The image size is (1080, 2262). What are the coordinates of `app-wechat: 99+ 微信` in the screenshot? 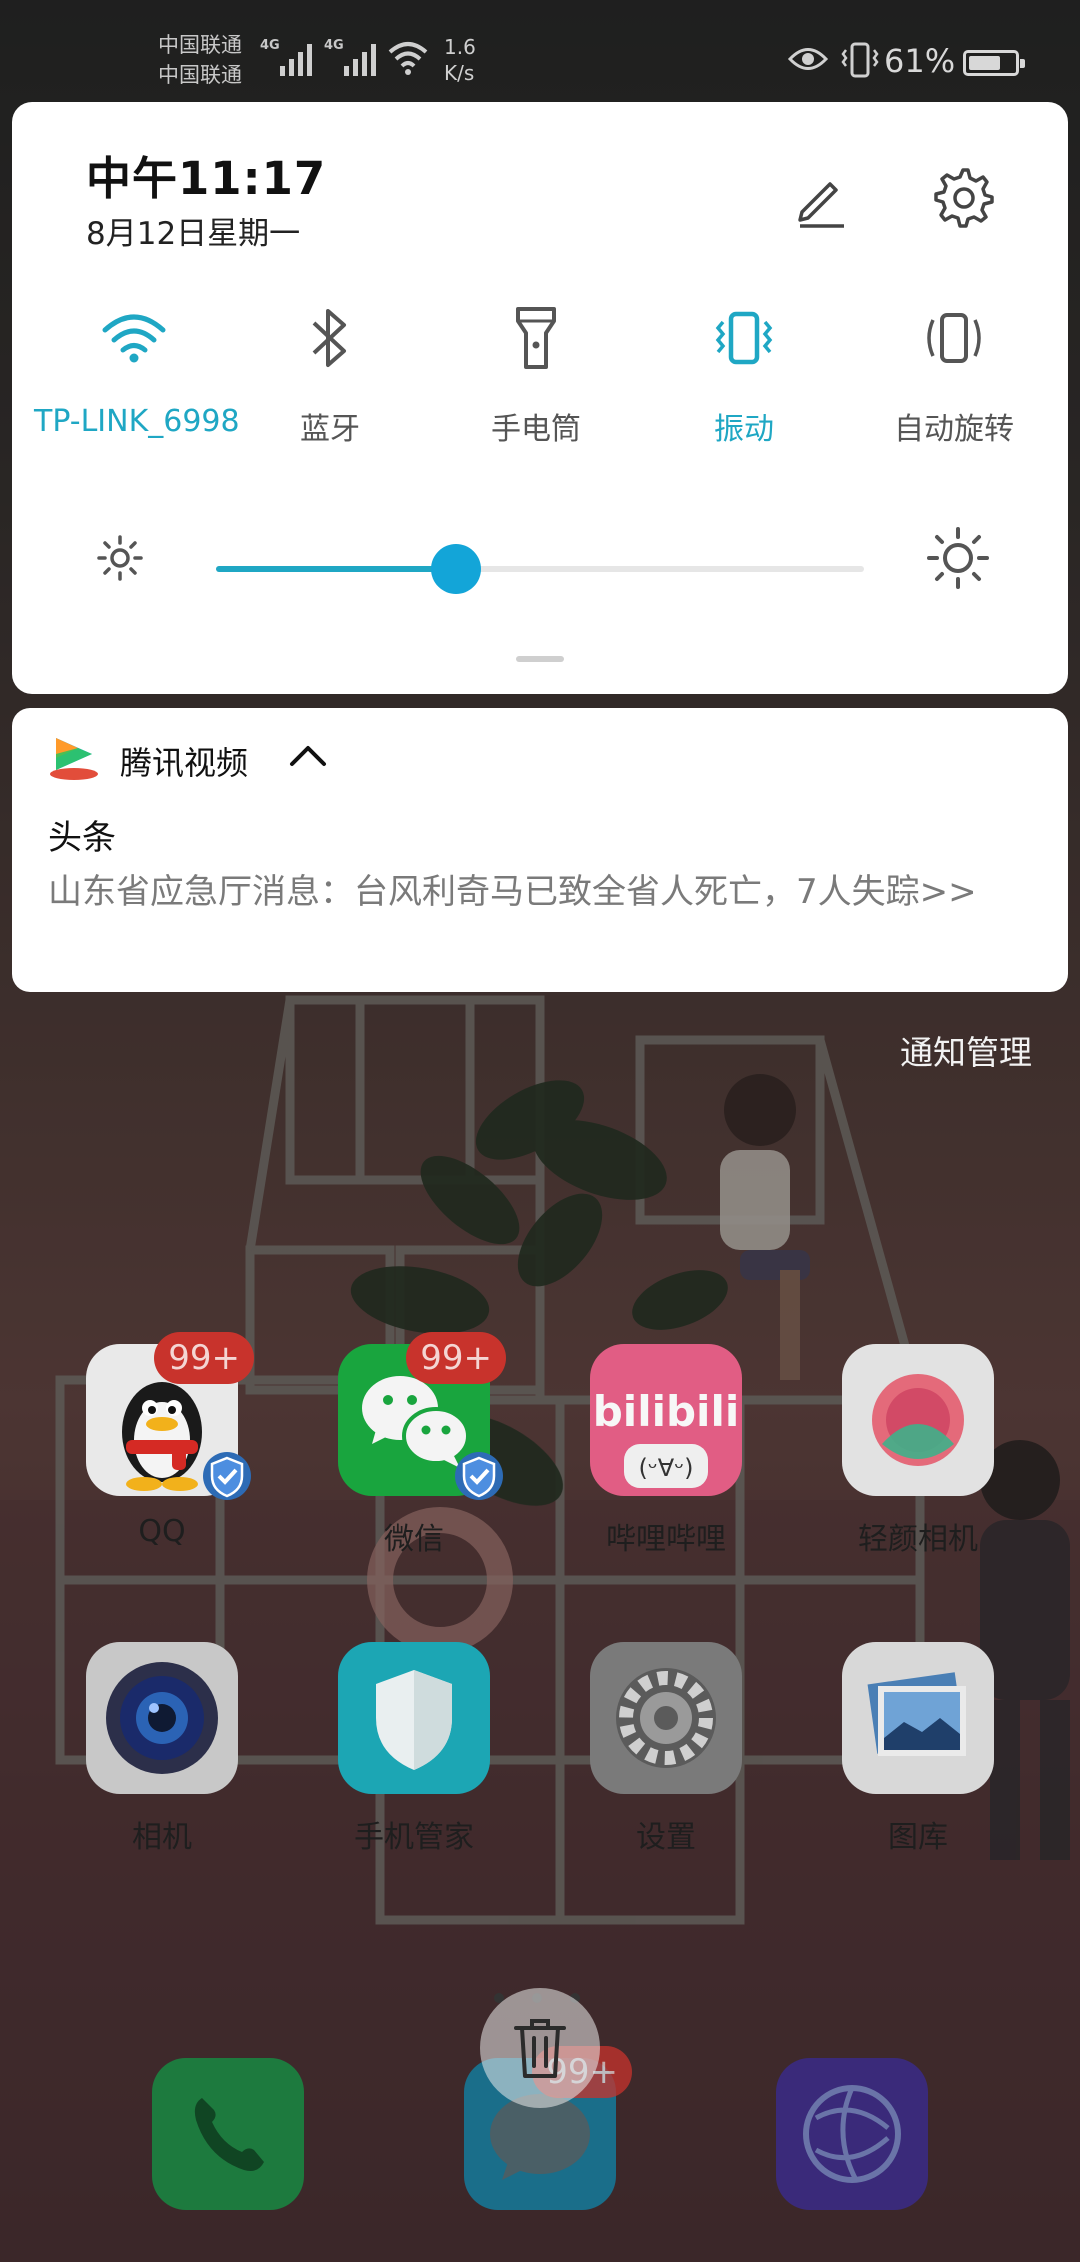 It's located at (414, 1445).